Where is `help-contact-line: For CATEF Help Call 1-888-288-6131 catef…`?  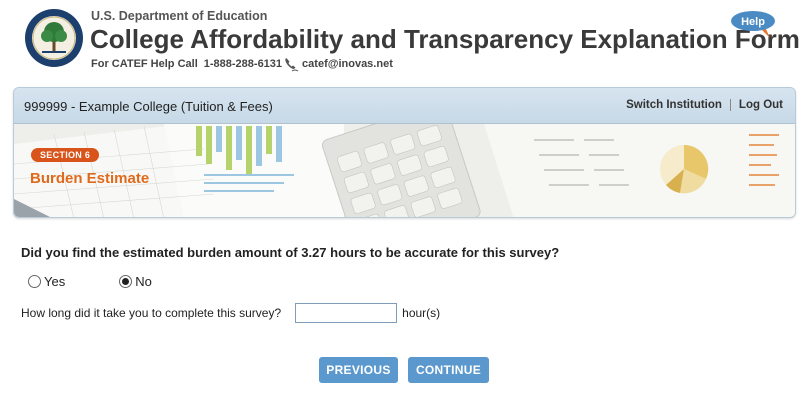
help-contact-line: For CATEF Help Call 1-888-288-6131 catef… is located at coordinates (242, 64).